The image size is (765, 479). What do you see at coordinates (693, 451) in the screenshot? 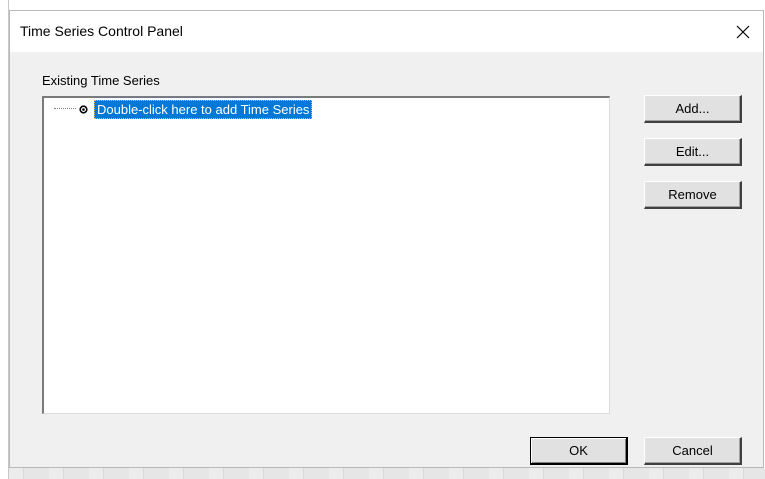
I see `cancel-button: Cancel` at bounding box center [693, 451].